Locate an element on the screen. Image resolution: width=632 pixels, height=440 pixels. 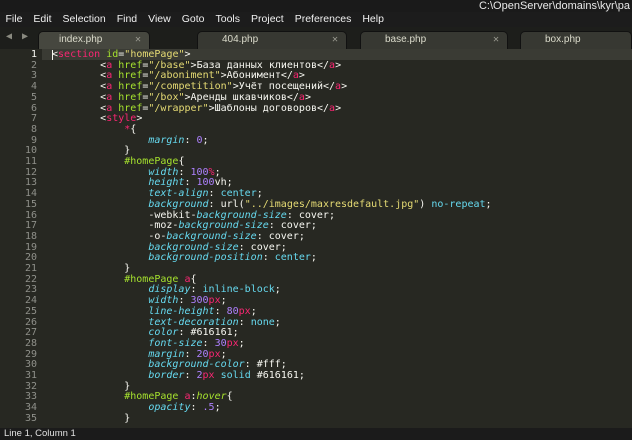
code-token: href is located at coordinates (130, 87).